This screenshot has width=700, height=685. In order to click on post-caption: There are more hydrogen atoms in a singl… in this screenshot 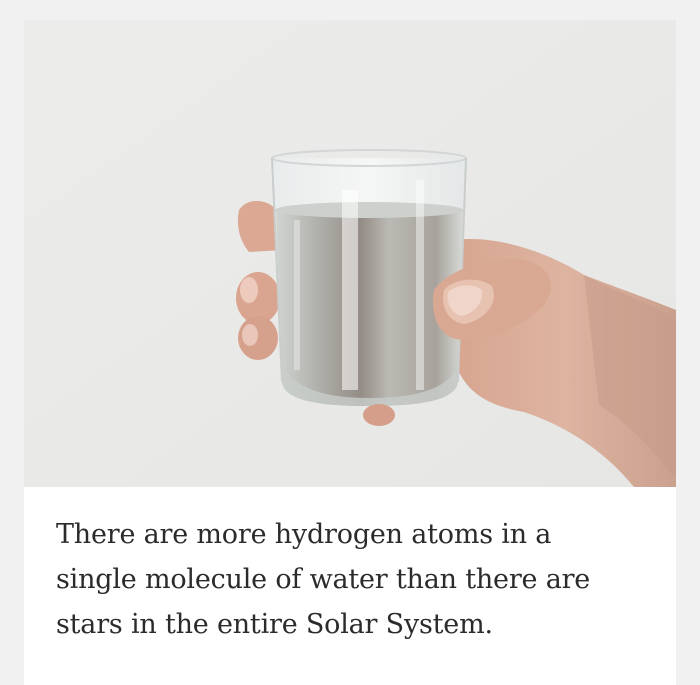, I will do `click(323, 579)`.